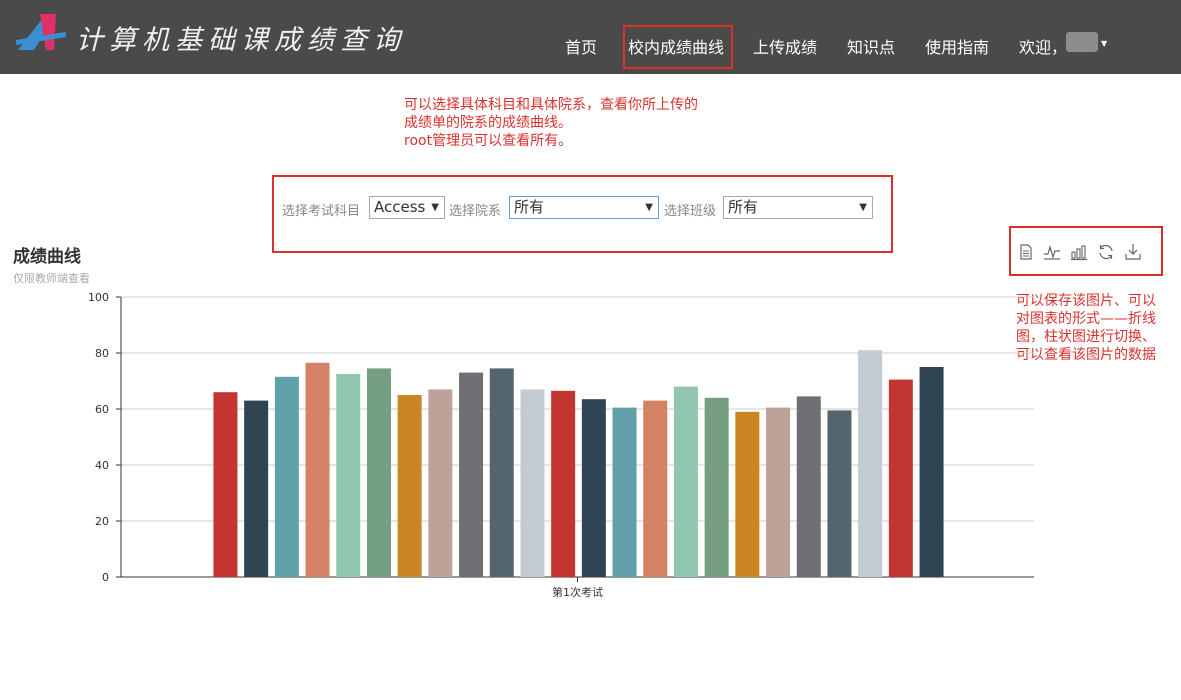 Image resolution: width=1181 pixels, height=700 pixels. What do you see at coordinates (1043, 46) in the screenshot?
I see `nav-welcome-user: 欢迎，` at bounding box center [1043, 46].